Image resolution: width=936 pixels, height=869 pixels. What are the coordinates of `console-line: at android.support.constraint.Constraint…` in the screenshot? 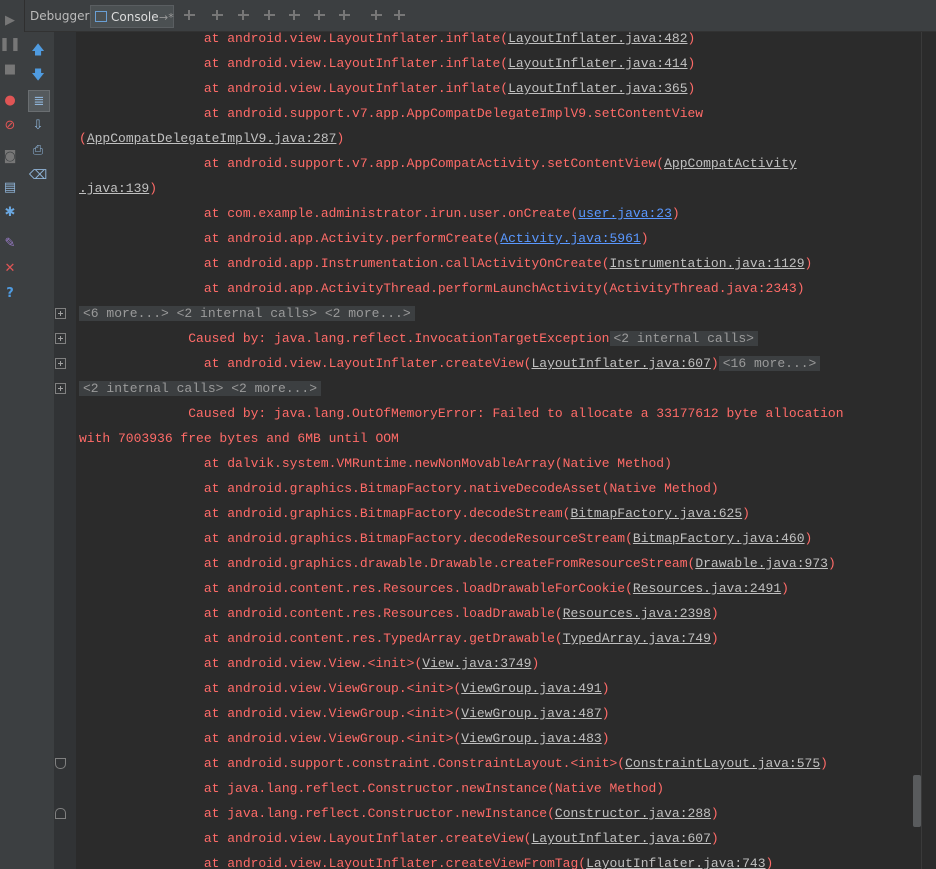 It's located at (453, 763).